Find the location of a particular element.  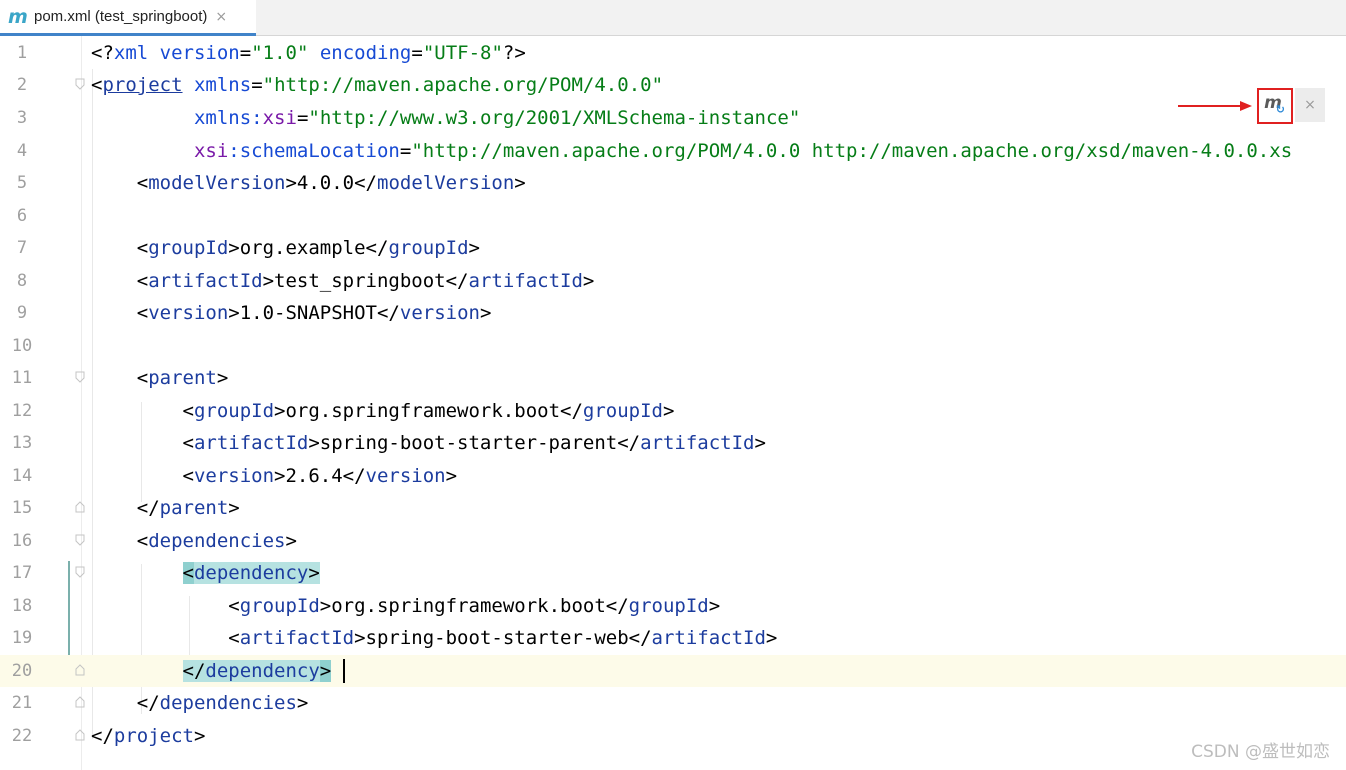

line-number: 13 is located at coordinates (22, 443).